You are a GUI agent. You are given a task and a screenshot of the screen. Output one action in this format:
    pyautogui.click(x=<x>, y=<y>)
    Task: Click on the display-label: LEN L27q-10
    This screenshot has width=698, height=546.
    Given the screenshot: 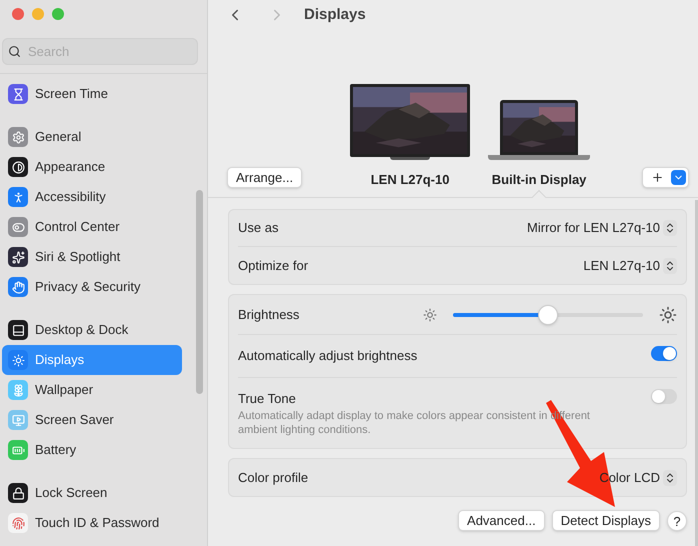 What is the action you would take?
    pyautogui.click(x=410, y=179)
    